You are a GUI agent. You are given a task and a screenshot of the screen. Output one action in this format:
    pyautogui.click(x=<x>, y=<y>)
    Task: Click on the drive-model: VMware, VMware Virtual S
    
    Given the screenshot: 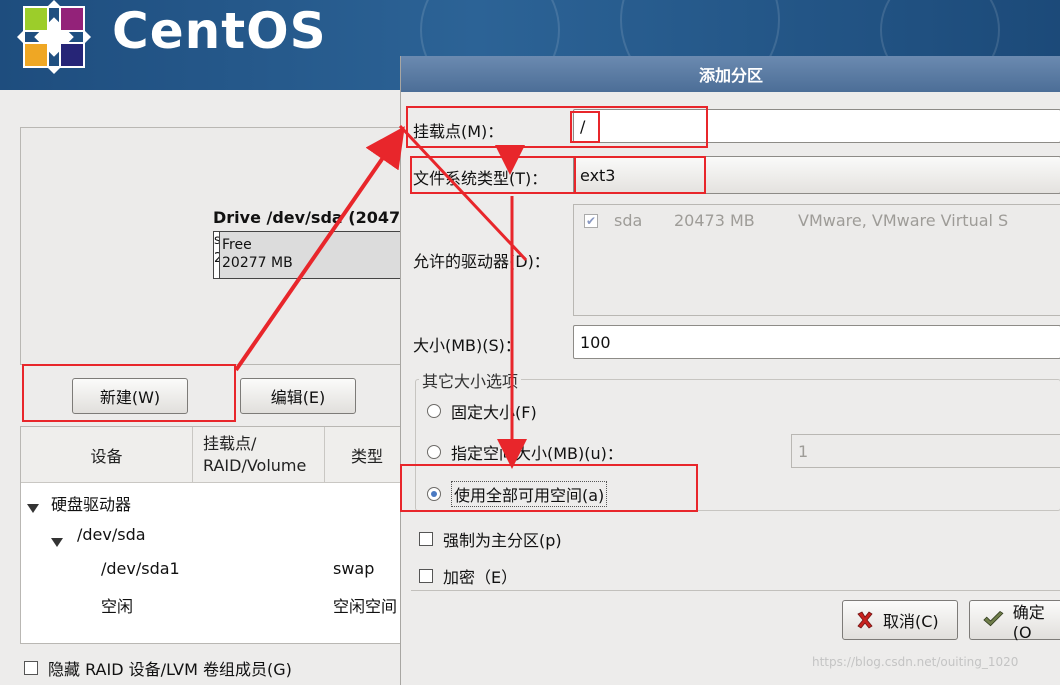 What is the action you would take?
    pyautogui.click(x=903, y=220)
    